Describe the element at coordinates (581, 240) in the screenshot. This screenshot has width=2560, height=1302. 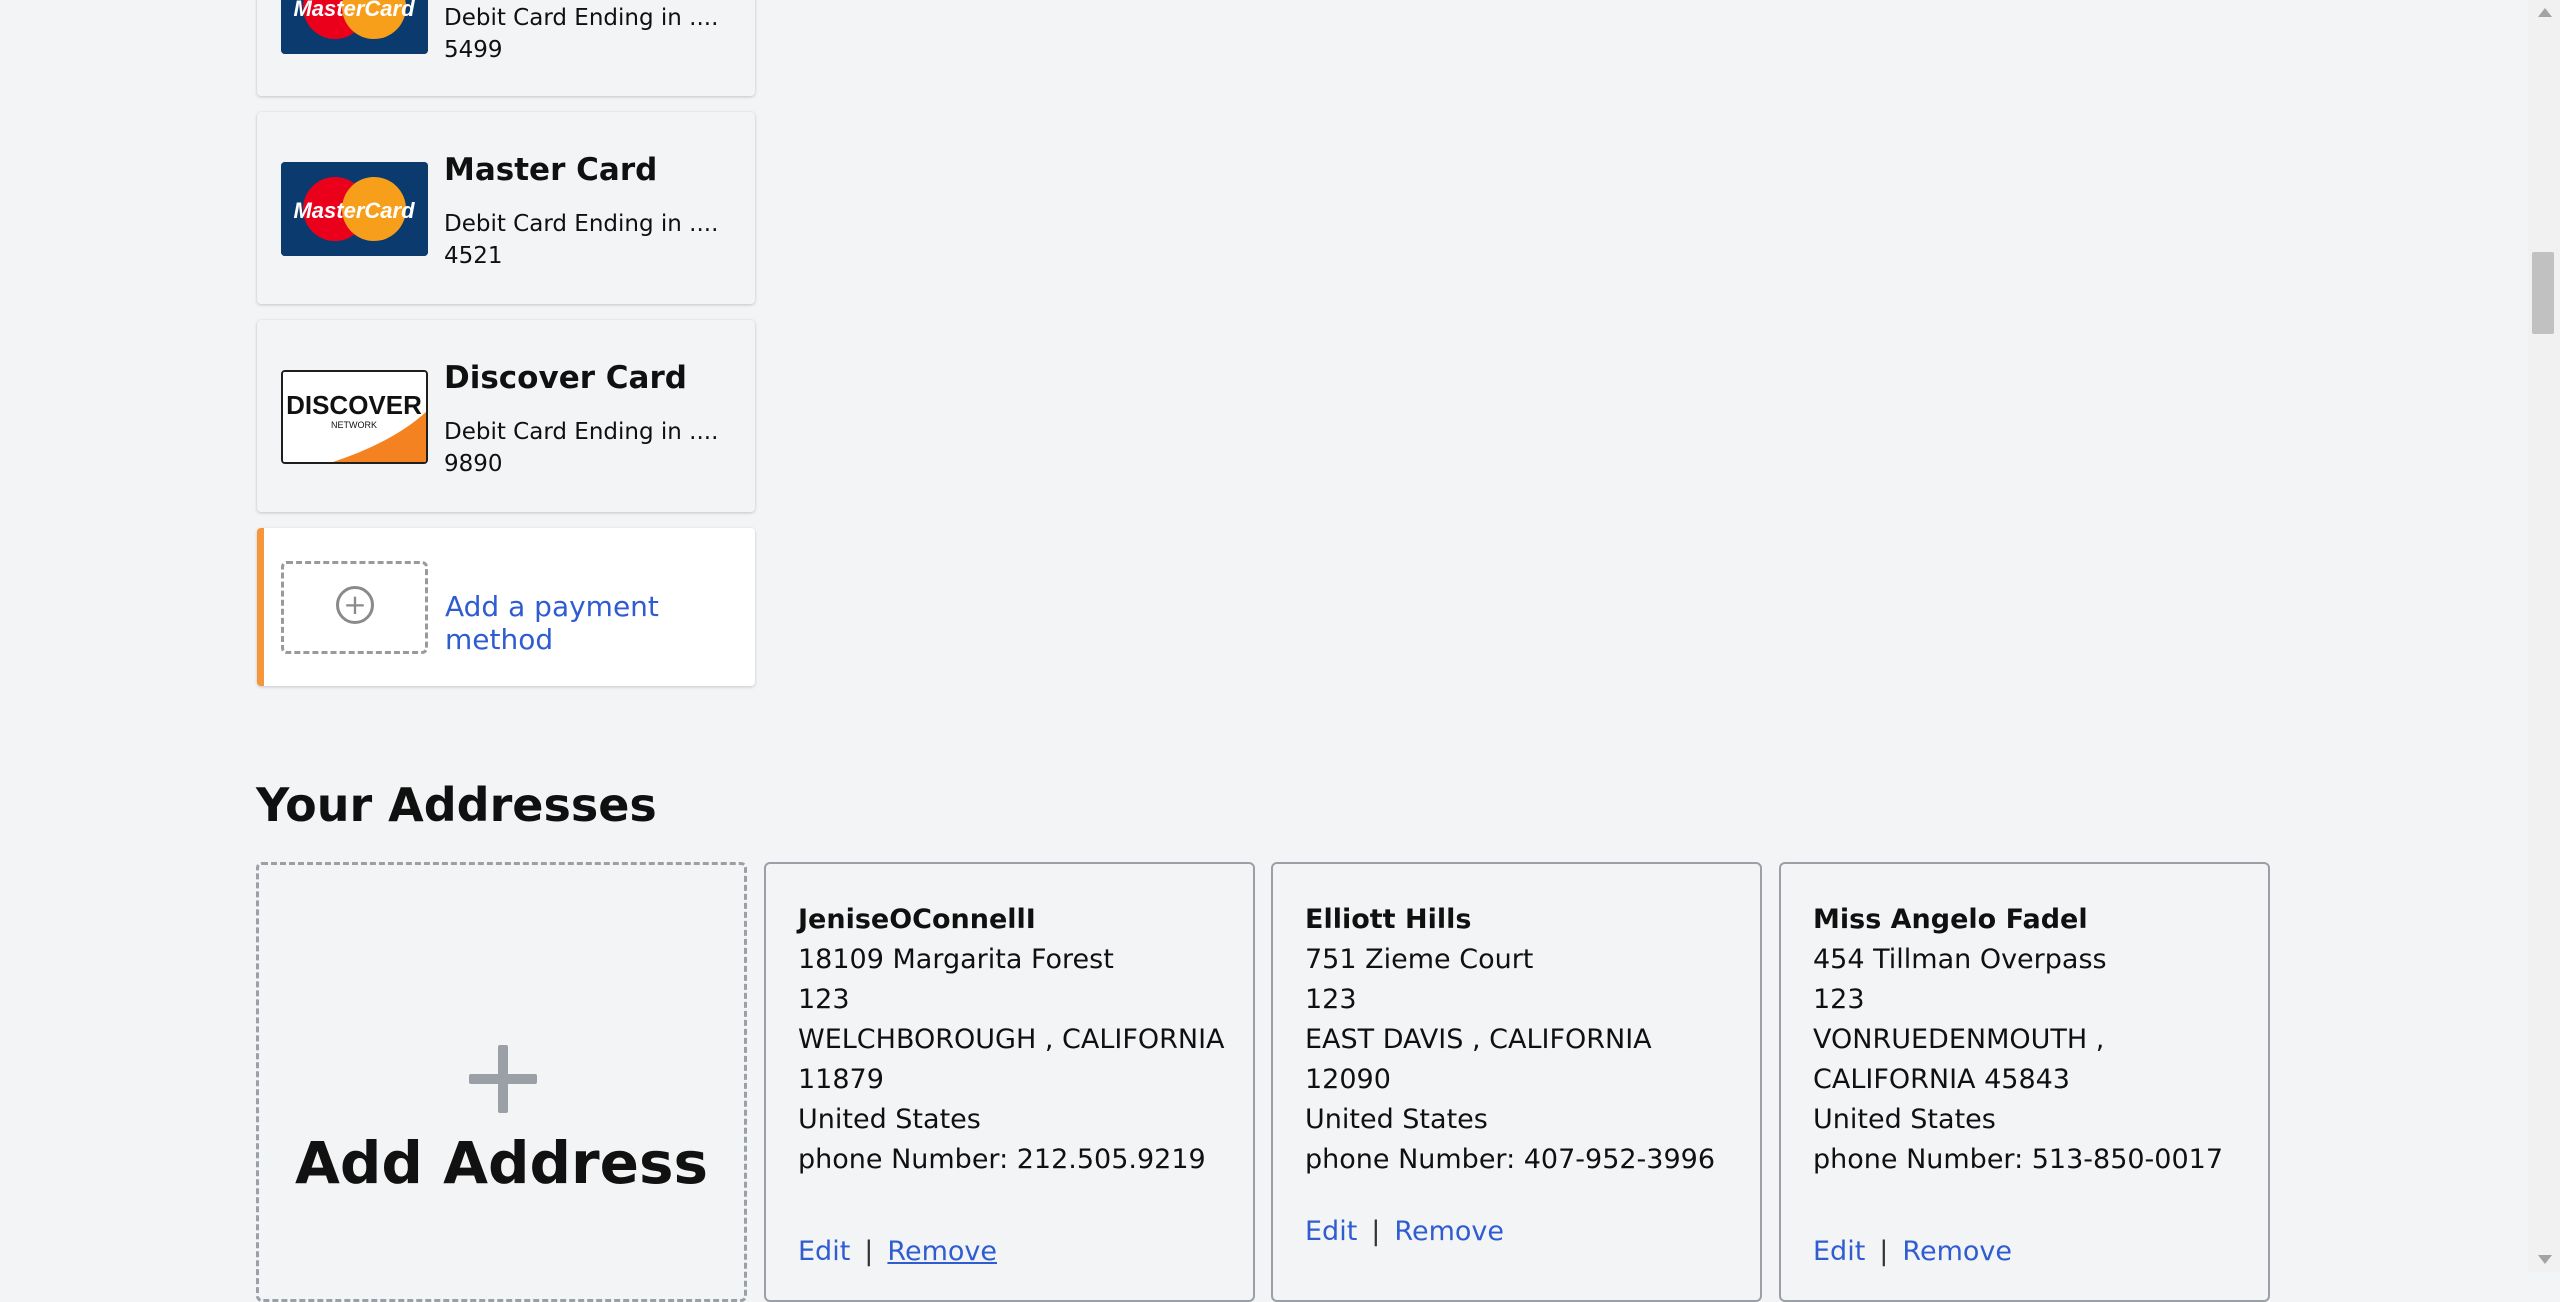
I see `card-description: Debit Card Ending in .... 4521` at that location.